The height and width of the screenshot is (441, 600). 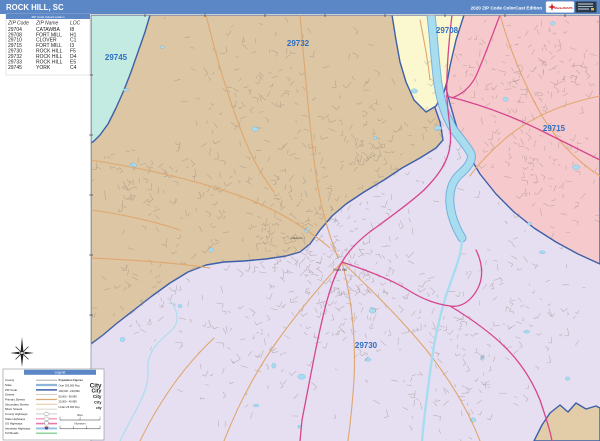 What do you see at coordinates (14, 424) in the screenshot?
I see `legend-item-label: US Highways` at bounding box center [14, 424].